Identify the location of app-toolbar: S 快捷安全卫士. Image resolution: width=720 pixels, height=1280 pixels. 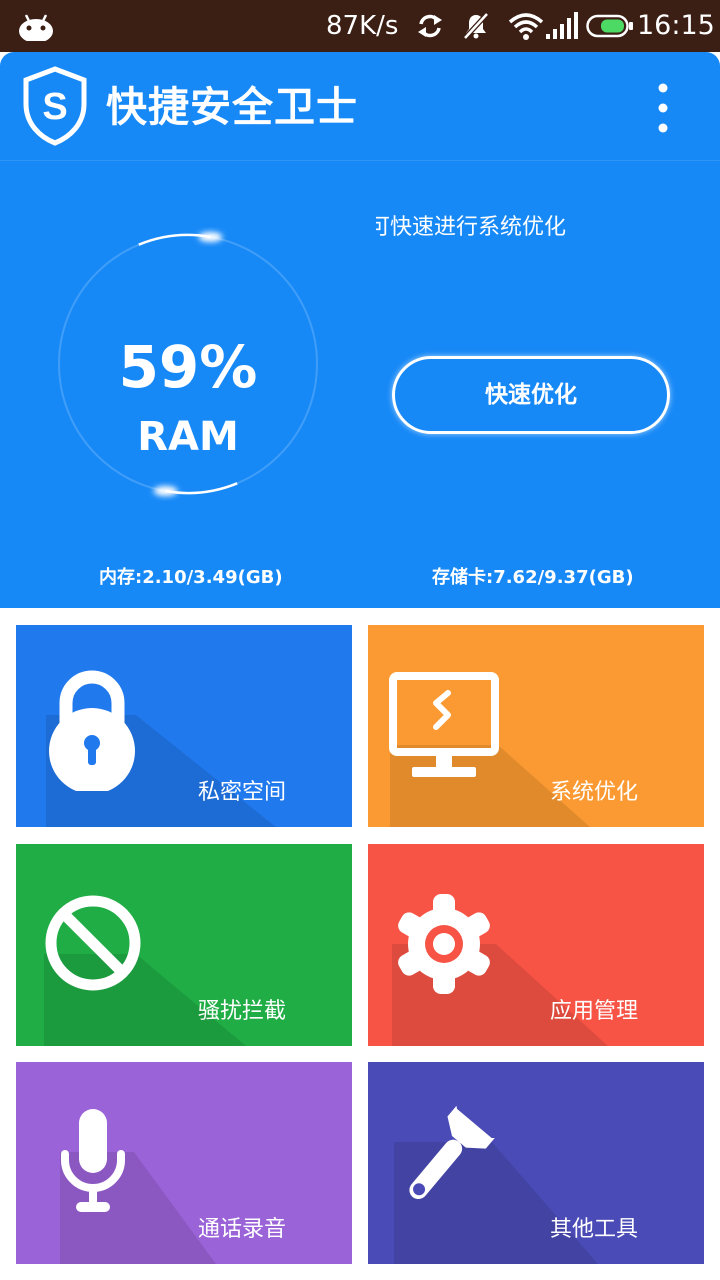
(360, 106).